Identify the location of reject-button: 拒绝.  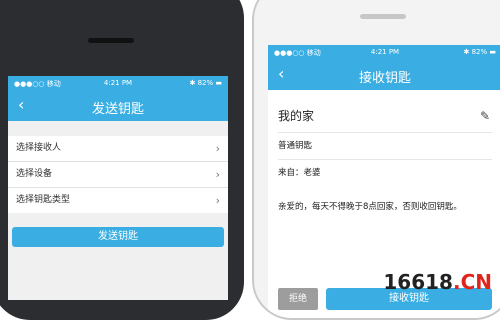
(298, 299).